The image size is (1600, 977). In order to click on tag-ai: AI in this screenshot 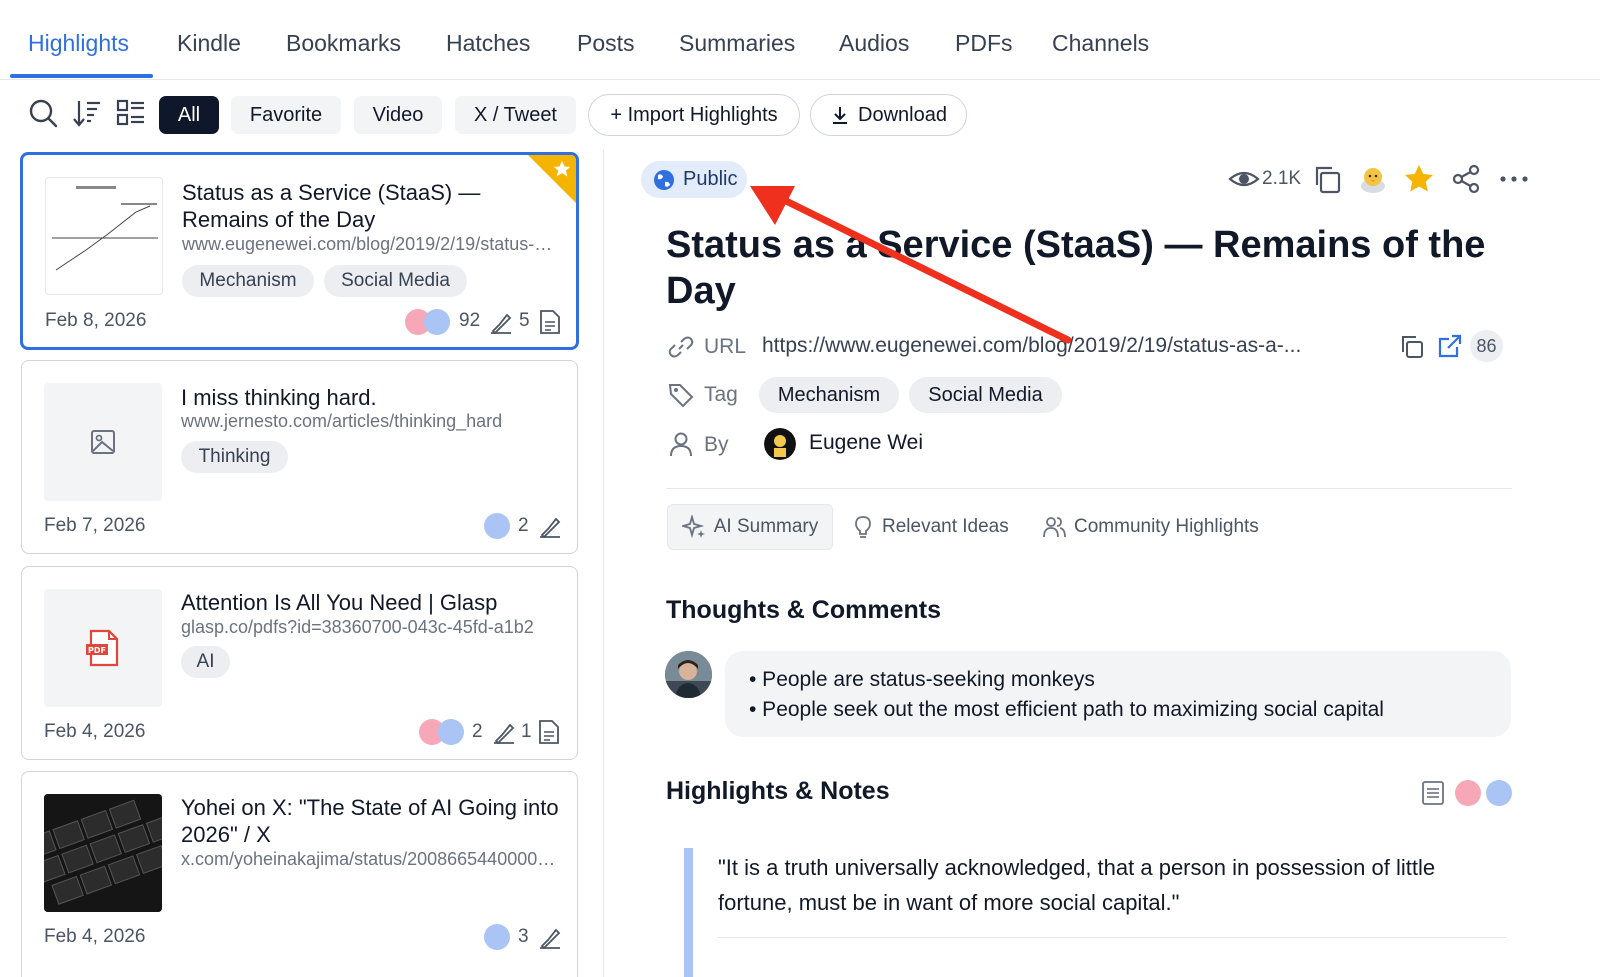, I will do `click(205, 662)`.